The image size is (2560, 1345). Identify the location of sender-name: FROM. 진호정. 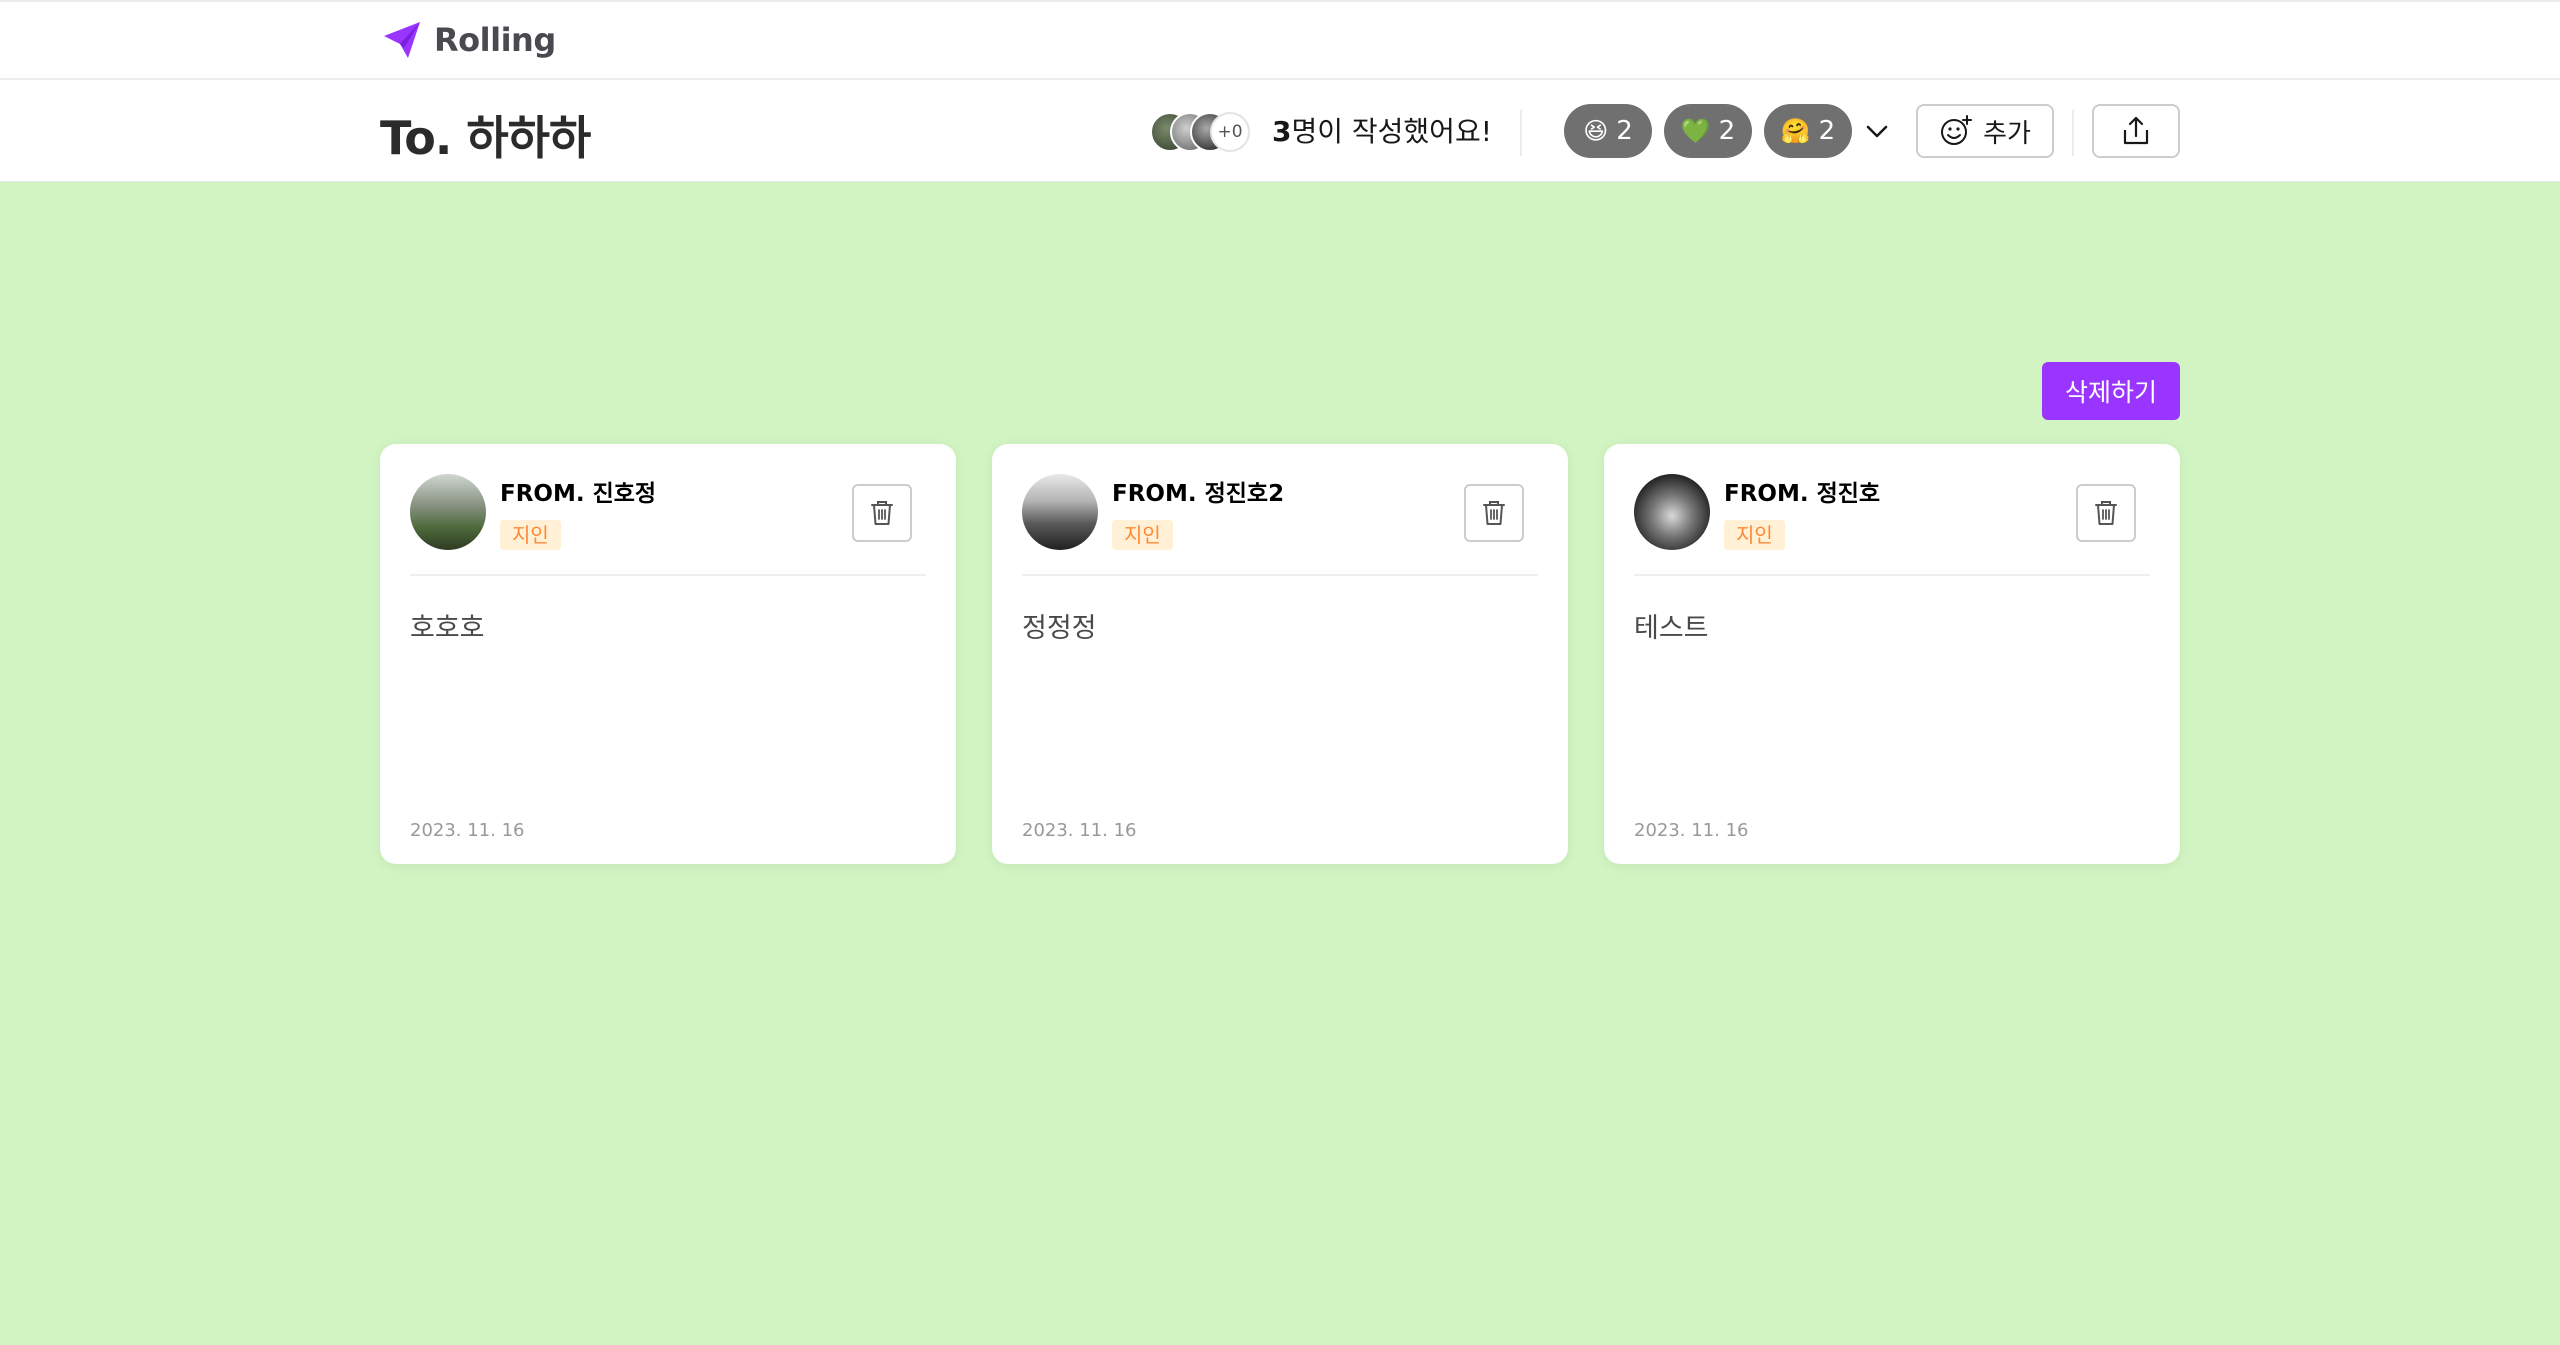
(578, 494).